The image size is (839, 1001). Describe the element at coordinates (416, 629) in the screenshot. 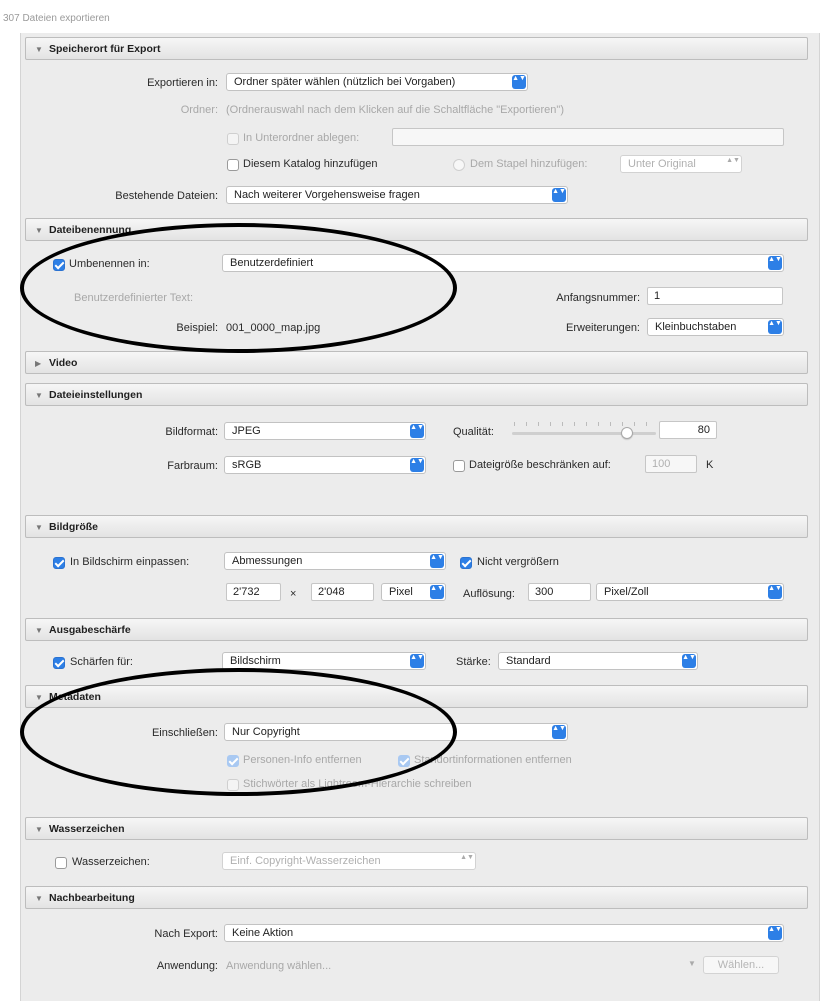

I see `section-header-ausgabeschaerfe: ▼ Ausgabeschärfe` at that location.